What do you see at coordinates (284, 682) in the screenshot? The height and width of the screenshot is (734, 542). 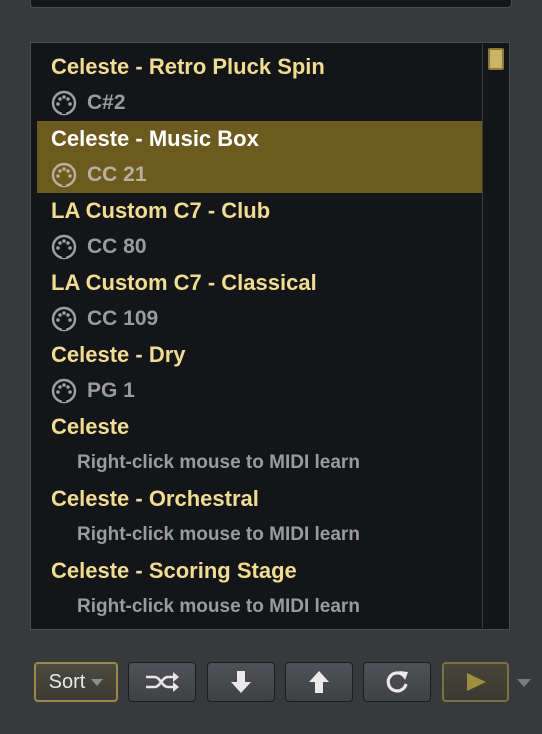 I see `toolbar: Sort` at bounding box center [284, 682].